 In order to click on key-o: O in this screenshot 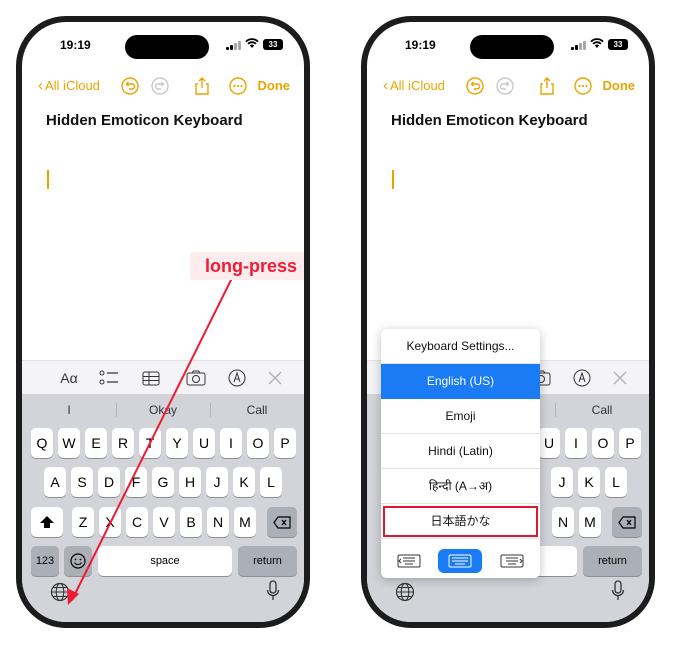, I will do `click(603, 443)`.